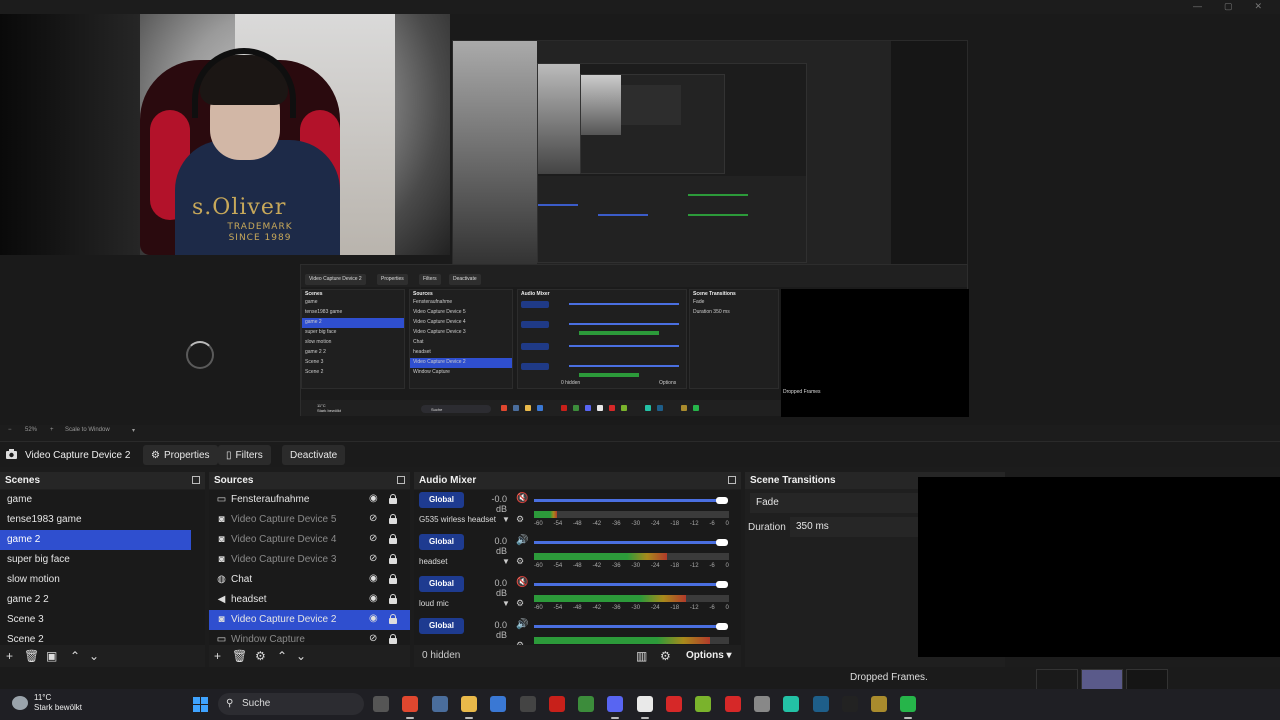  Describe the element at coordinates (47, 703) in the screenshot. I see `weather-widget: 11°C Stark bewölkt` at that location.